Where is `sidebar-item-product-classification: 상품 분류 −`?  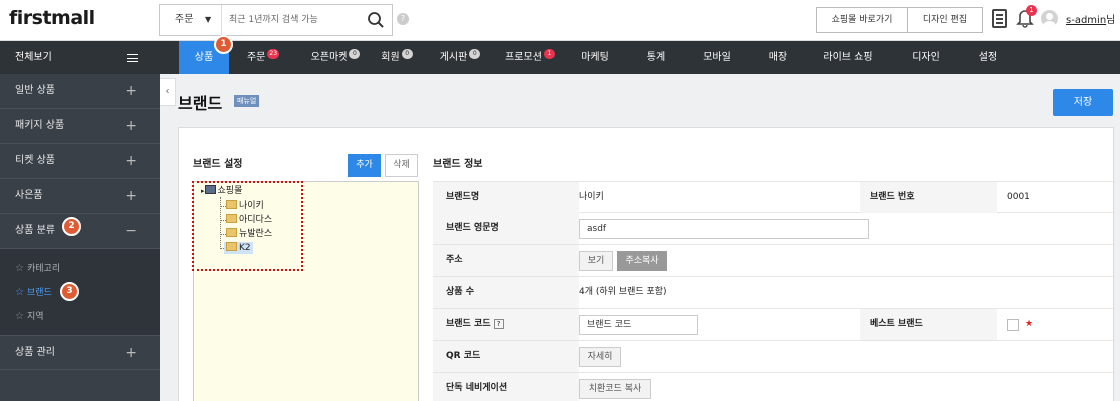
sidebar-item-product-classification: 상품 분류 − is located at coordinates (80, 231).